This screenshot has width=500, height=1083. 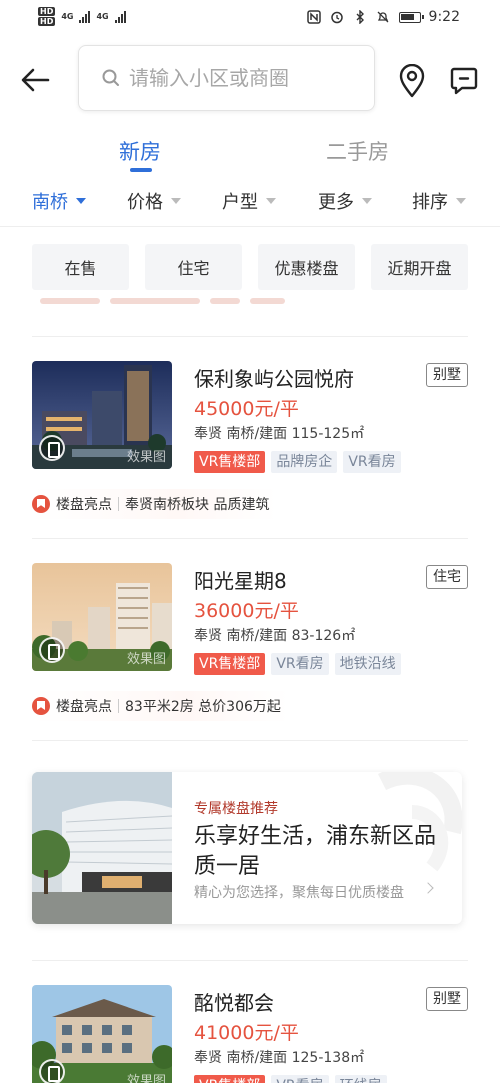 I want to click on scrolled-content-edge, so click(x=165, y=303).